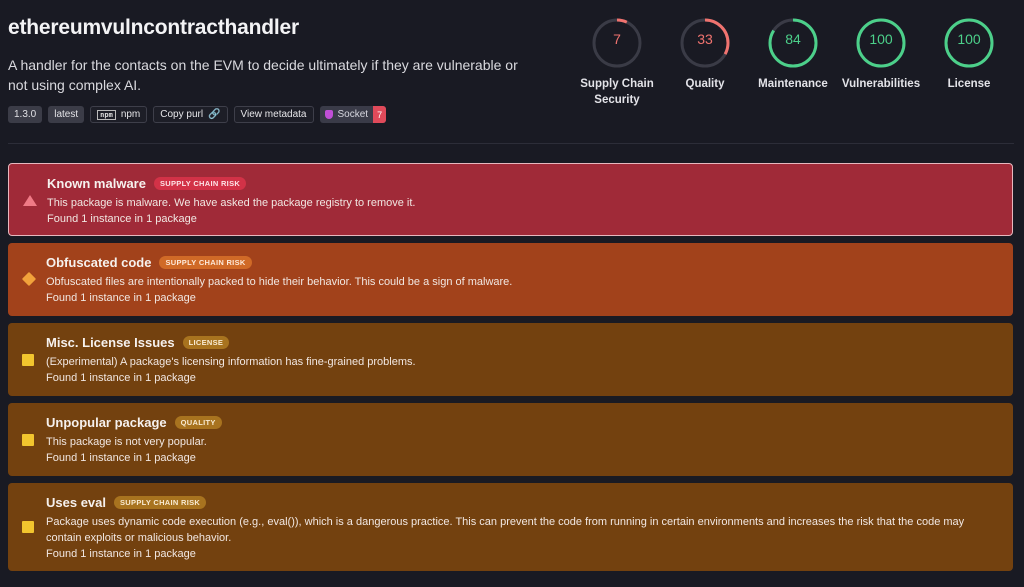 The image size is (1024, 587). Describe the element at coordinates (881, 84) in the screenshot. I see `score-label: Vulnerabilities` at that location.